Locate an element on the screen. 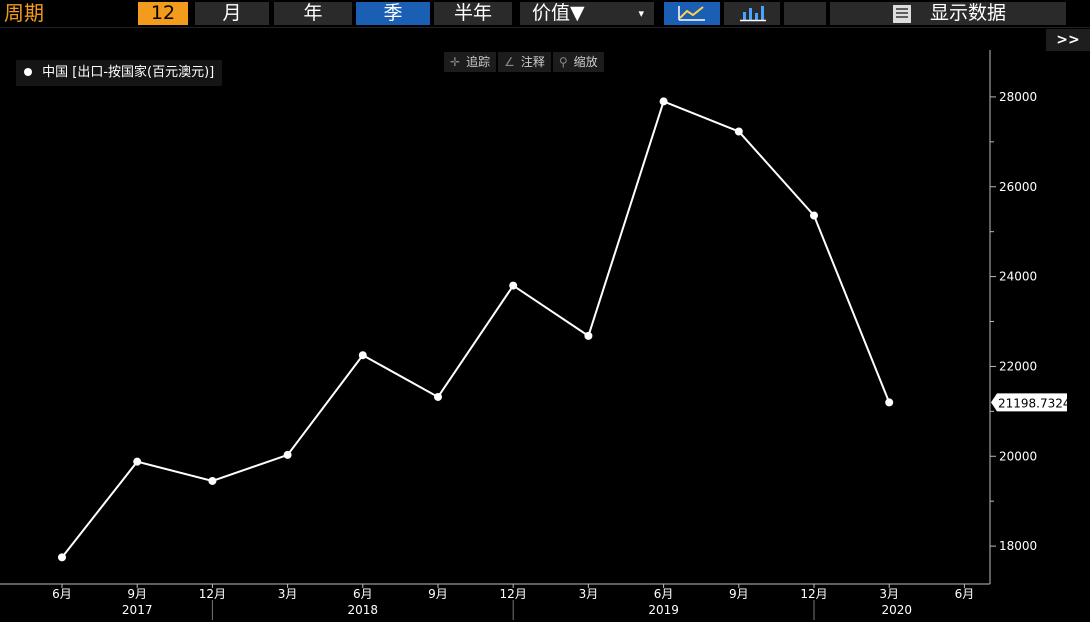 The height and width of the screenshot is (622, 1090). line-chart-icon is located at coordinates (691, 13).